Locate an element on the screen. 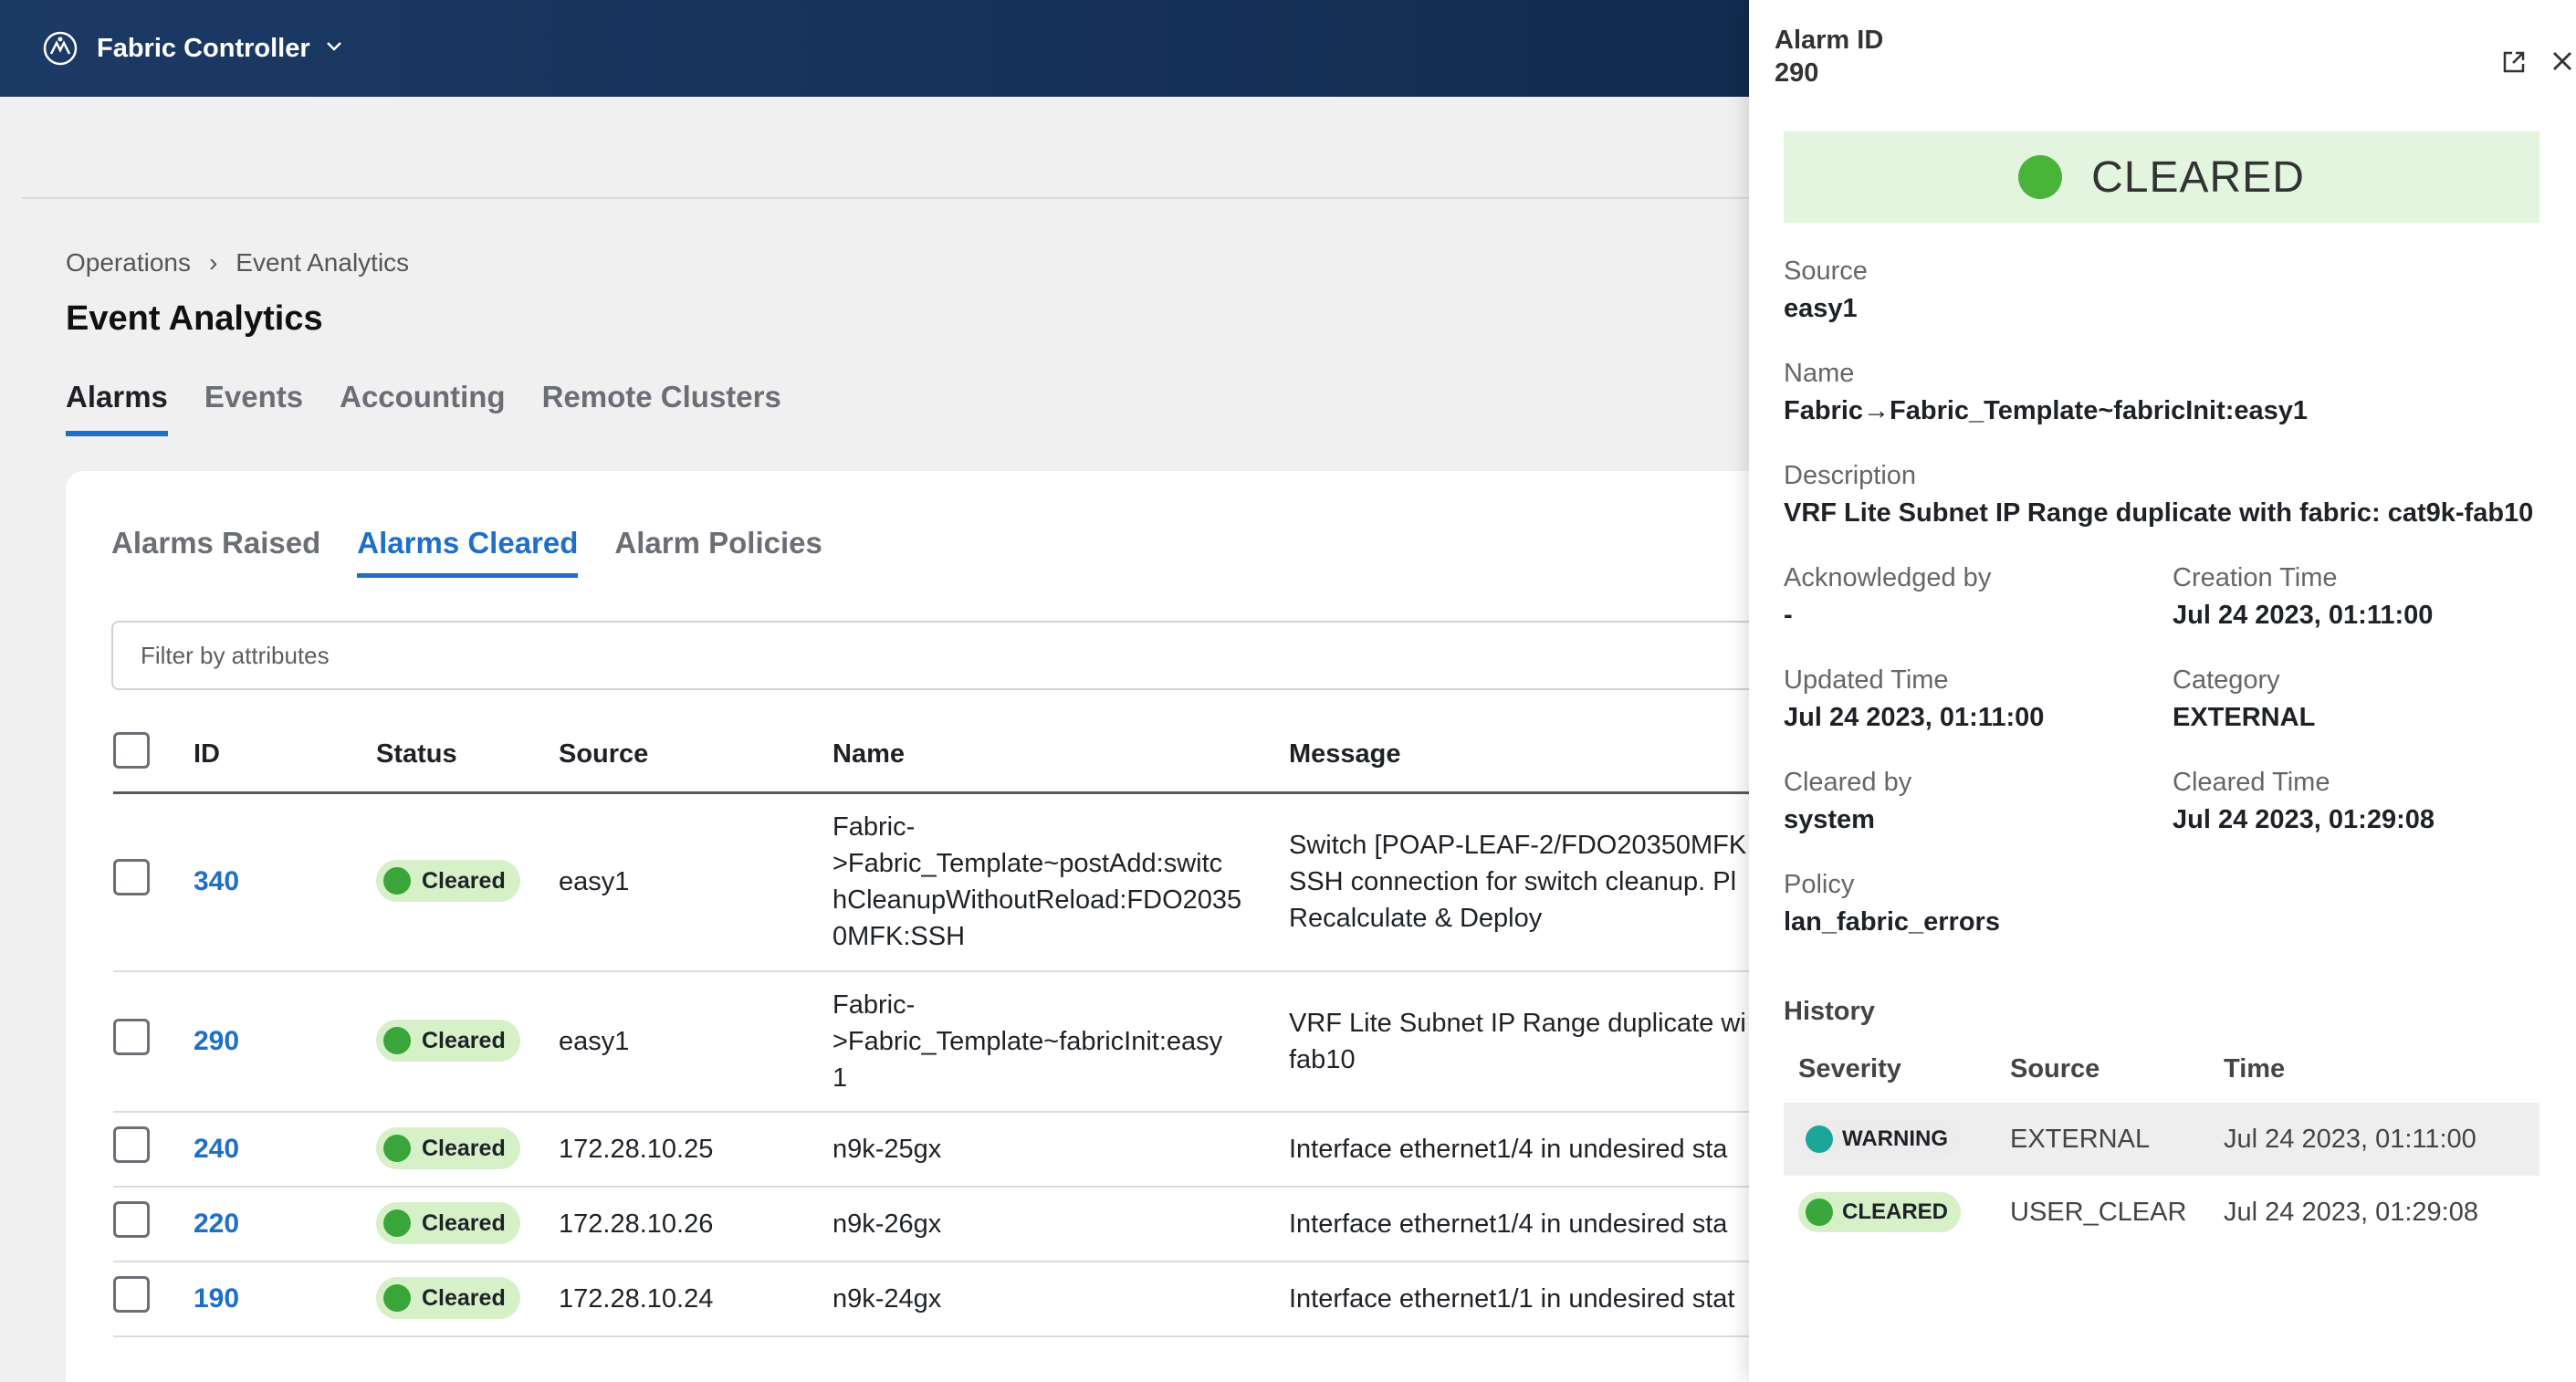  severity-text: WARNING is located at coordinates (1895, 1138).